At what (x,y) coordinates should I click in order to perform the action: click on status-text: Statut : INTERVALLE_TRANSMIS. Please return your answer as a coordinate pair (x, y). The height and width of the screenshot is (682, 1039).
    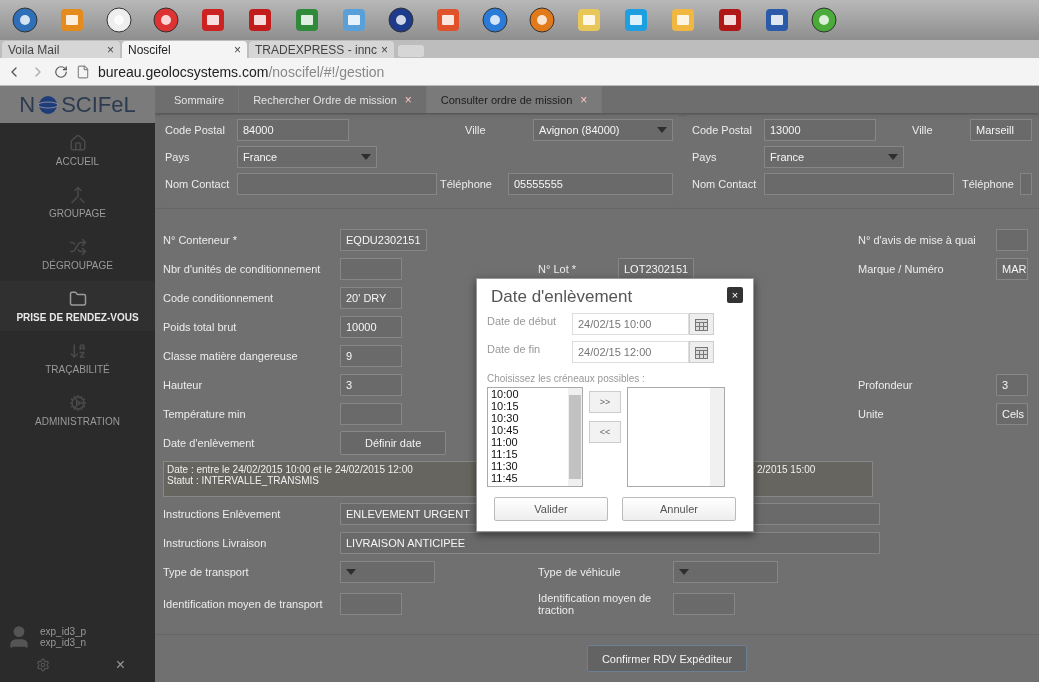
    Looking at the image, I should click on (243, 480).